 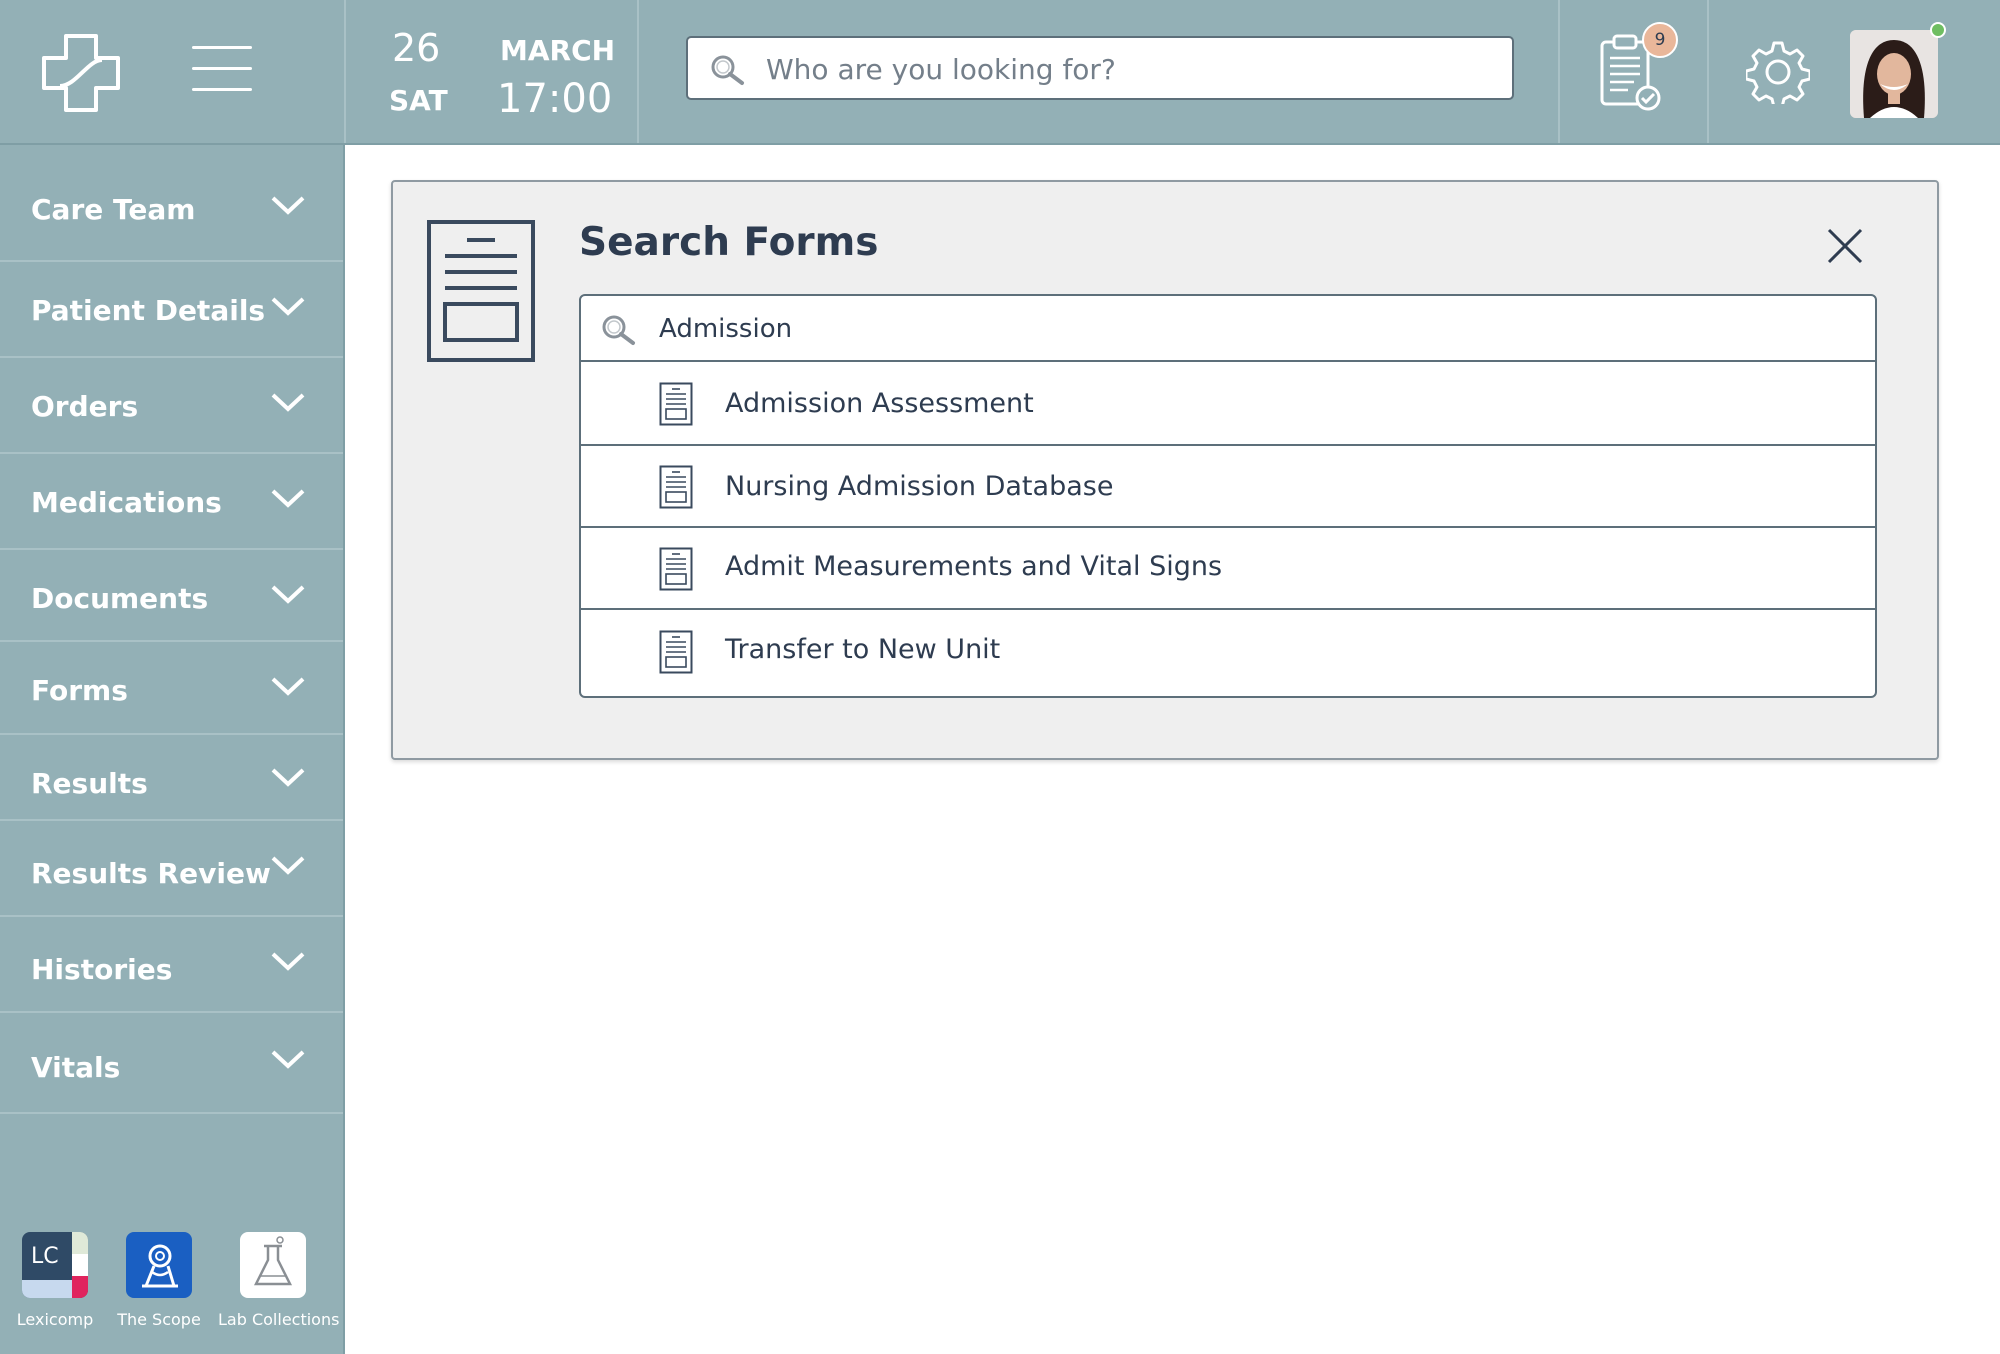 I want to click on flask-icon, so click(x=273, y=1265).